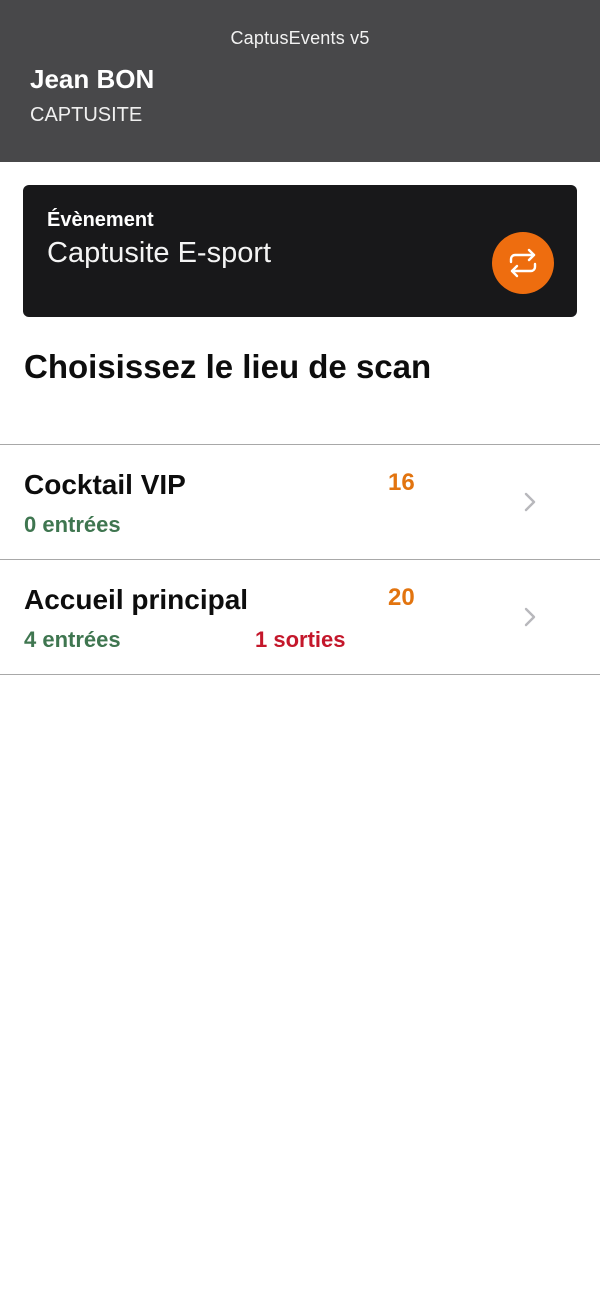 This screenshot has width=600, height=1299. Describe the element at coordinates (300, 251) in the screenshot. I see `event-card: Évènement Captusite E-sport` at that location.